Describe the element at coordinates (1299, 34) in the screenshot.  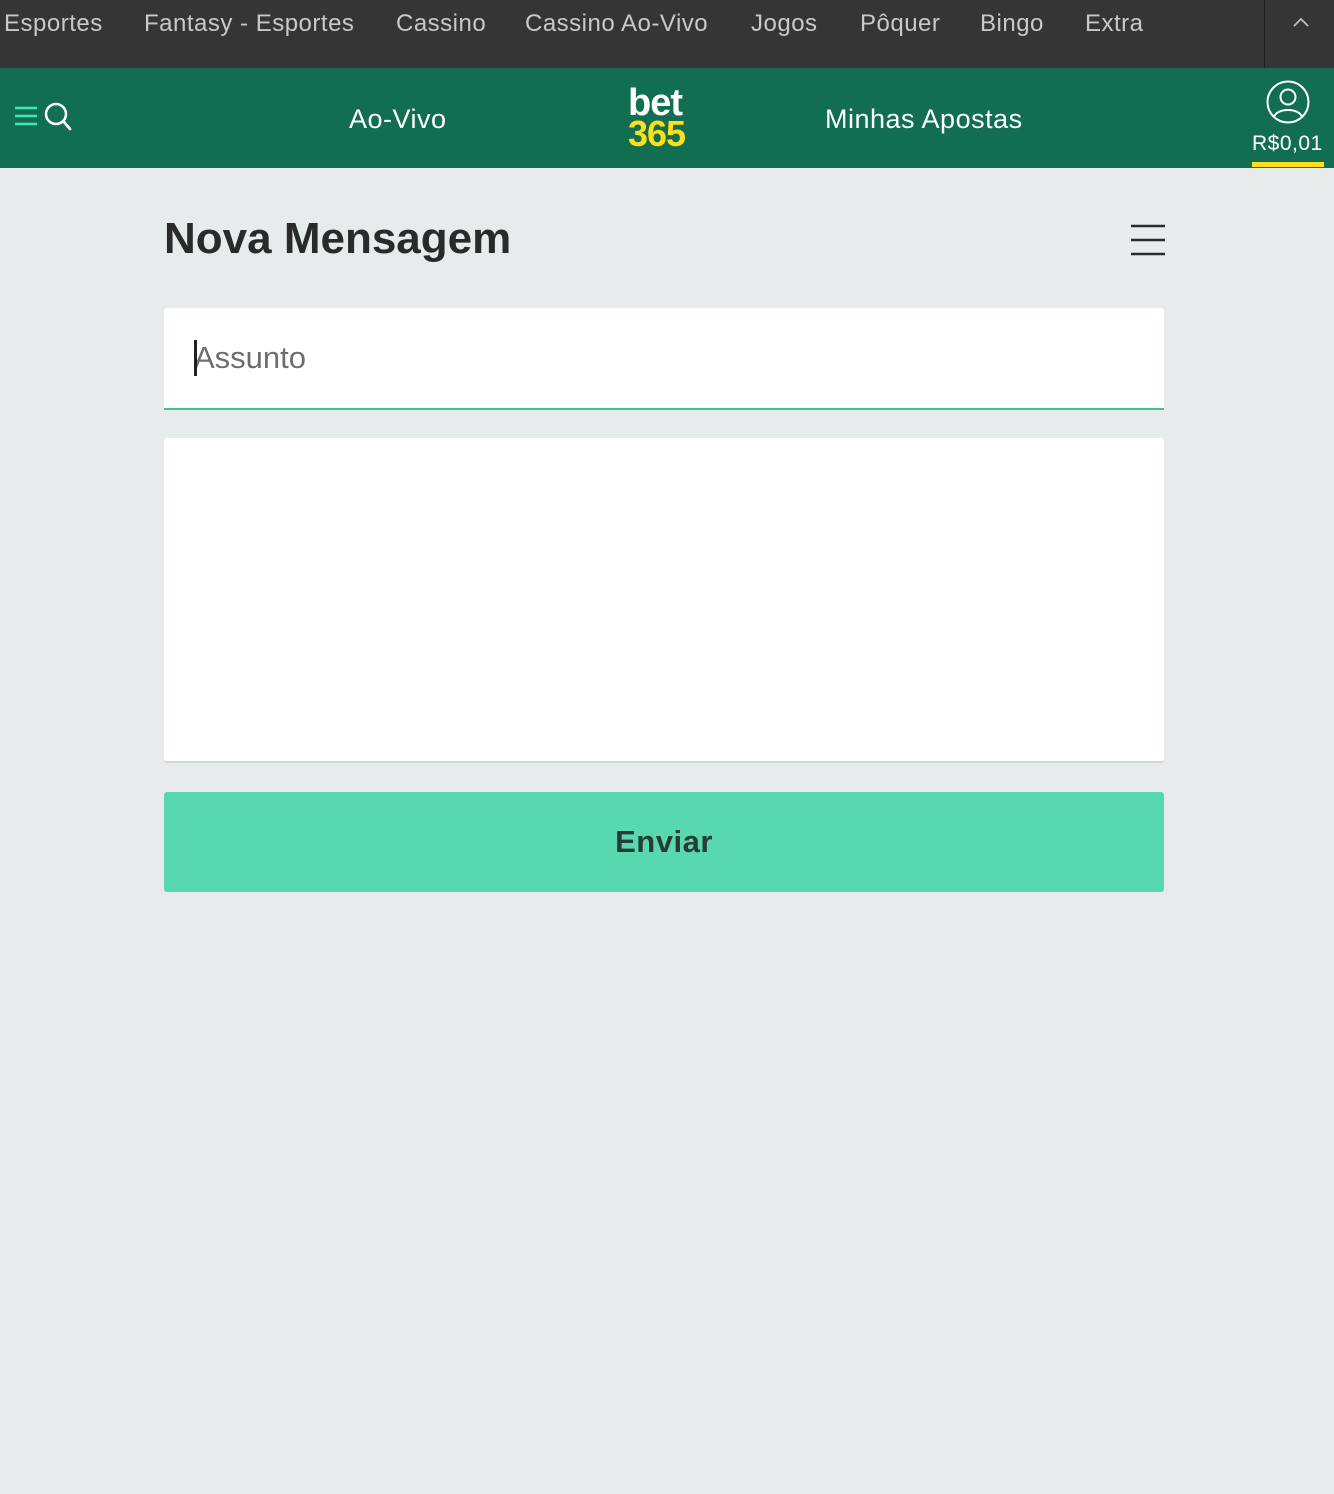
I see `collapse-nav-button` at that location.